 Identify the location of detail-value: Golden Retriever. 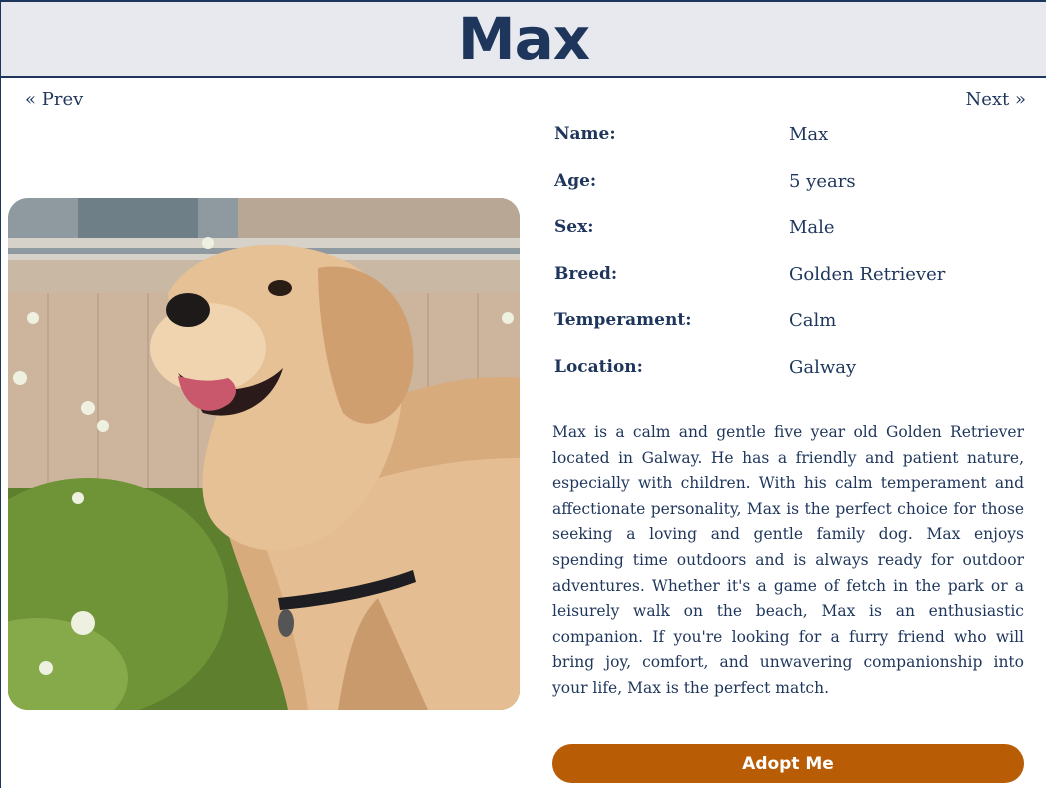
(867, 274).